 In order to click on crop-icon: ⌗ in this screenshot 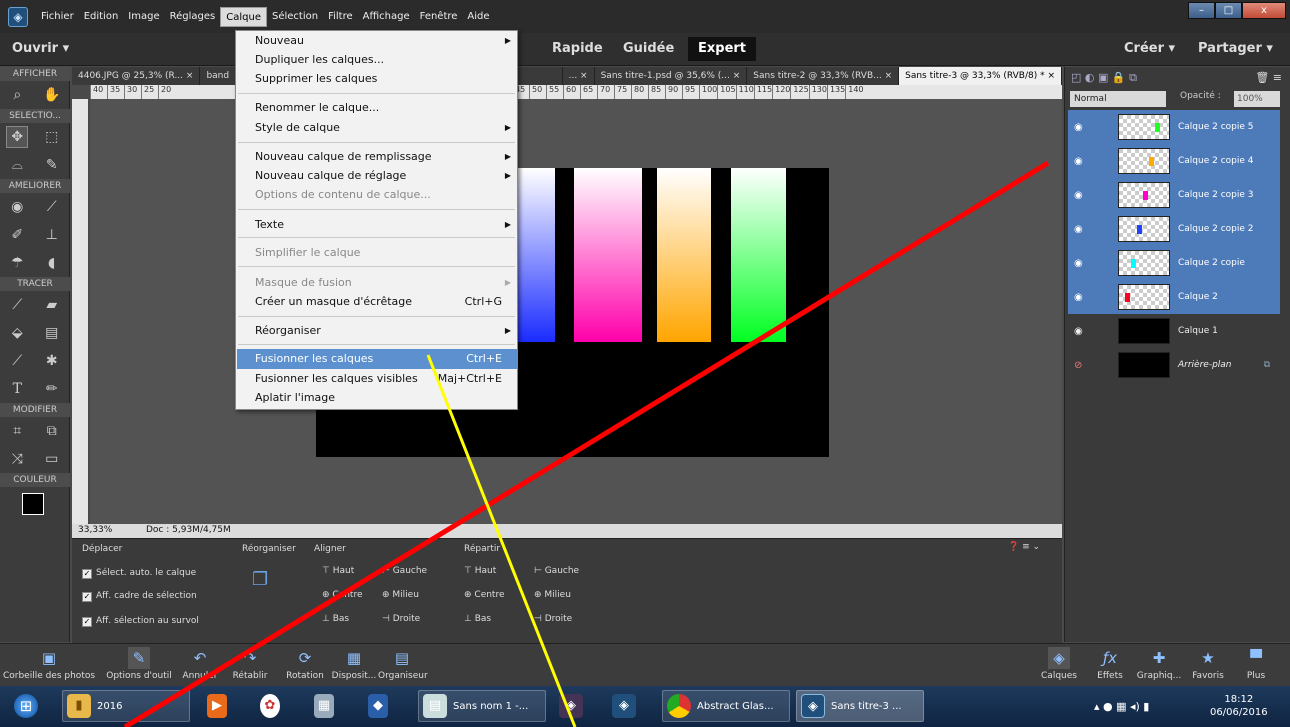, I will do `click(17, 431)`.